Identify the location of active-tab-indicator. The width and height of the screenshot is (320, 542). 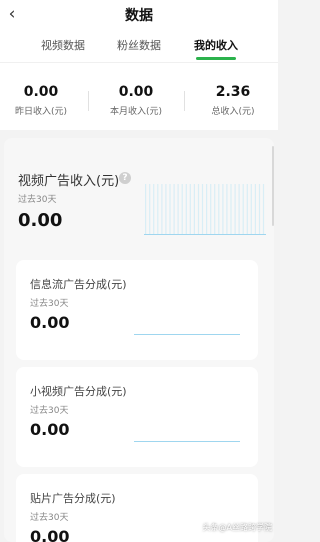
(216, 58).